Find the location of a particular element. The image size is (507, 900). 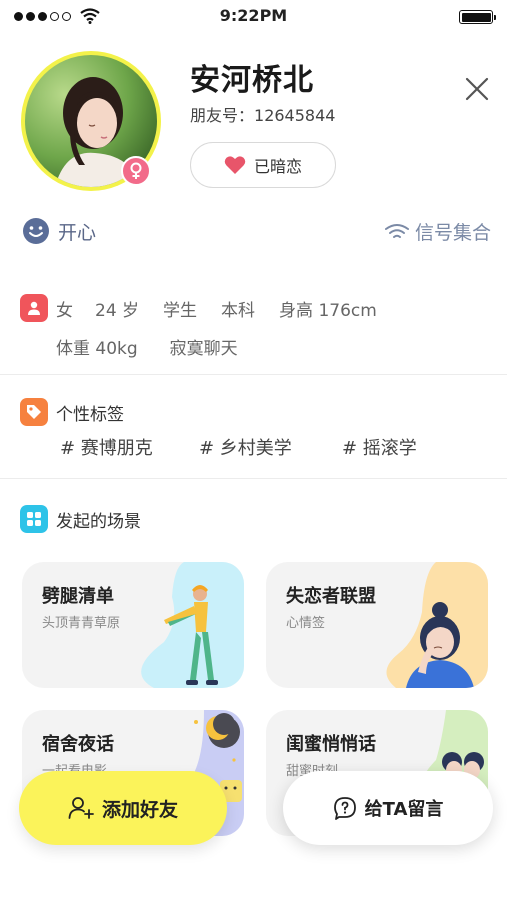

scenes-header: 发起的场景 is located at coordinates (80, 519).